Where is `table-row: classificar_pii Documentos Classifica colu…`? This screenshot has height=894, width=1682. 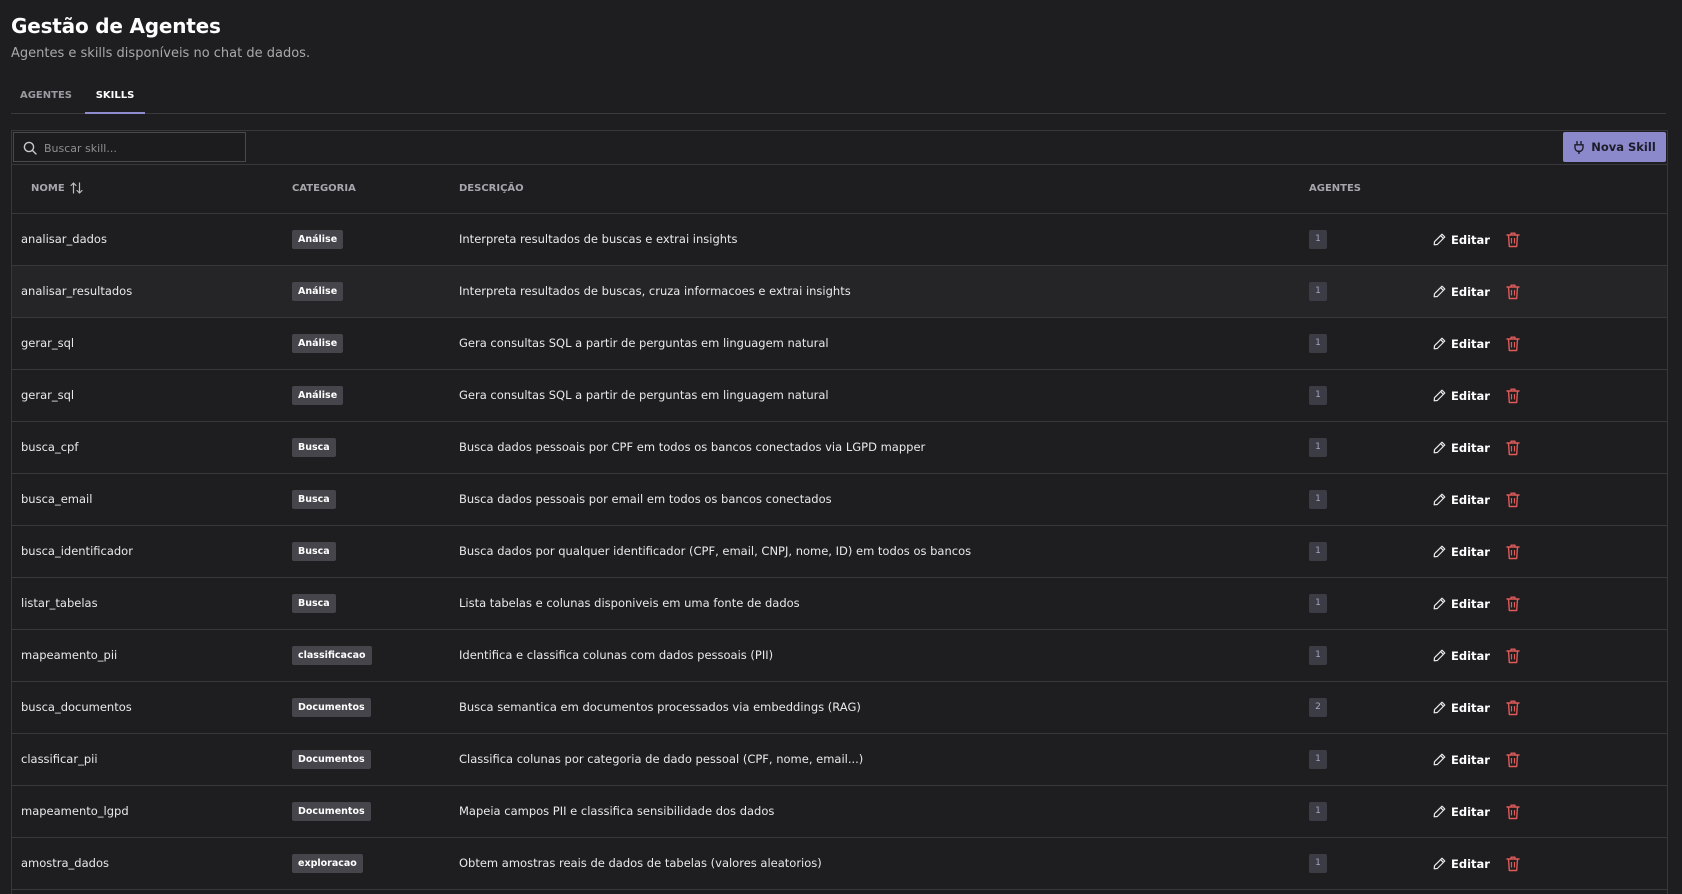
table-row: classificar_pii Documentos Classifica colu… is located at coordinates (839, 760).